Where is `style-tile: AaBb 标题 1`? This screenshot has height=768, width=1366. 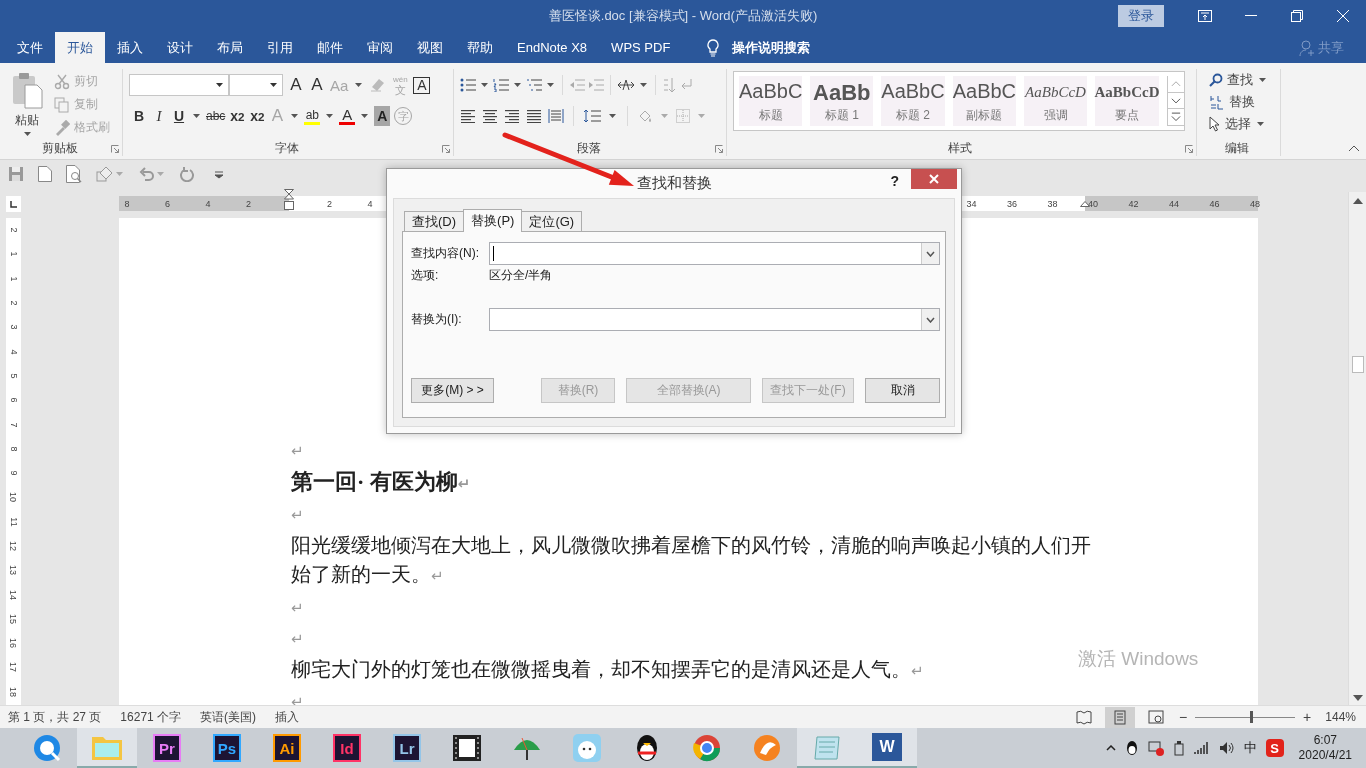
style-tile: AaBb 标题 1 is located at coordinates (842, 101).